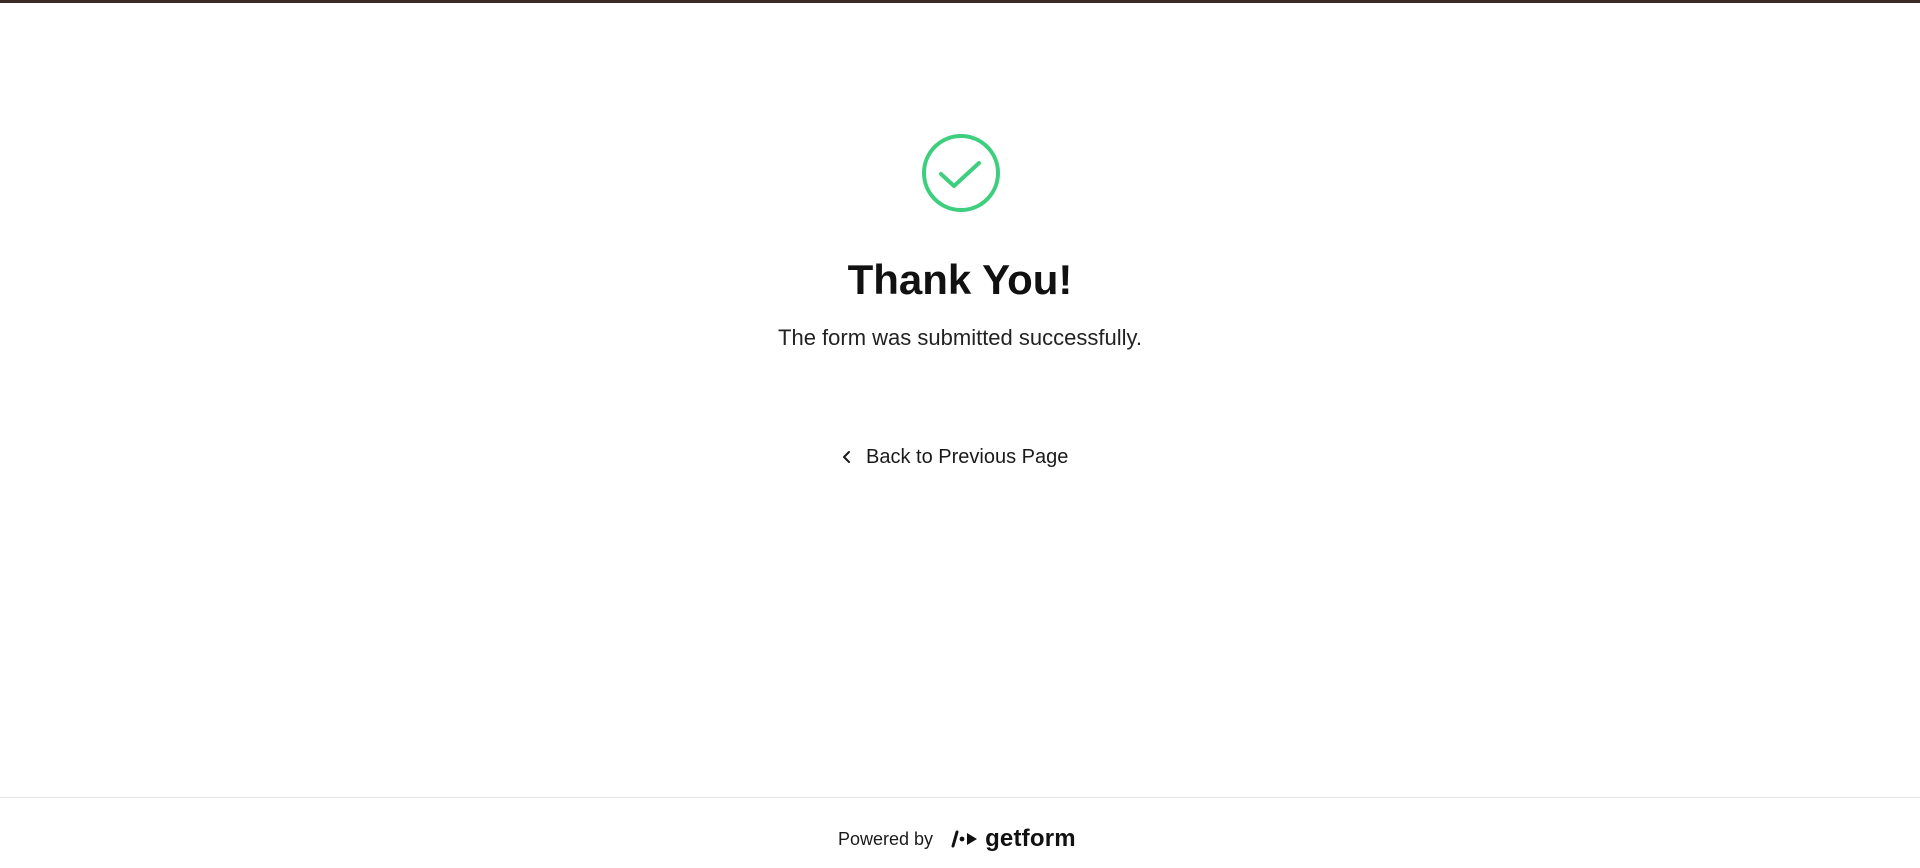 Image resolution: width=1920 pixels, height=868 pixels. Describe the element at coordinates (846, 457) in the screenshot. I see `chevron-left-icon` at that location.